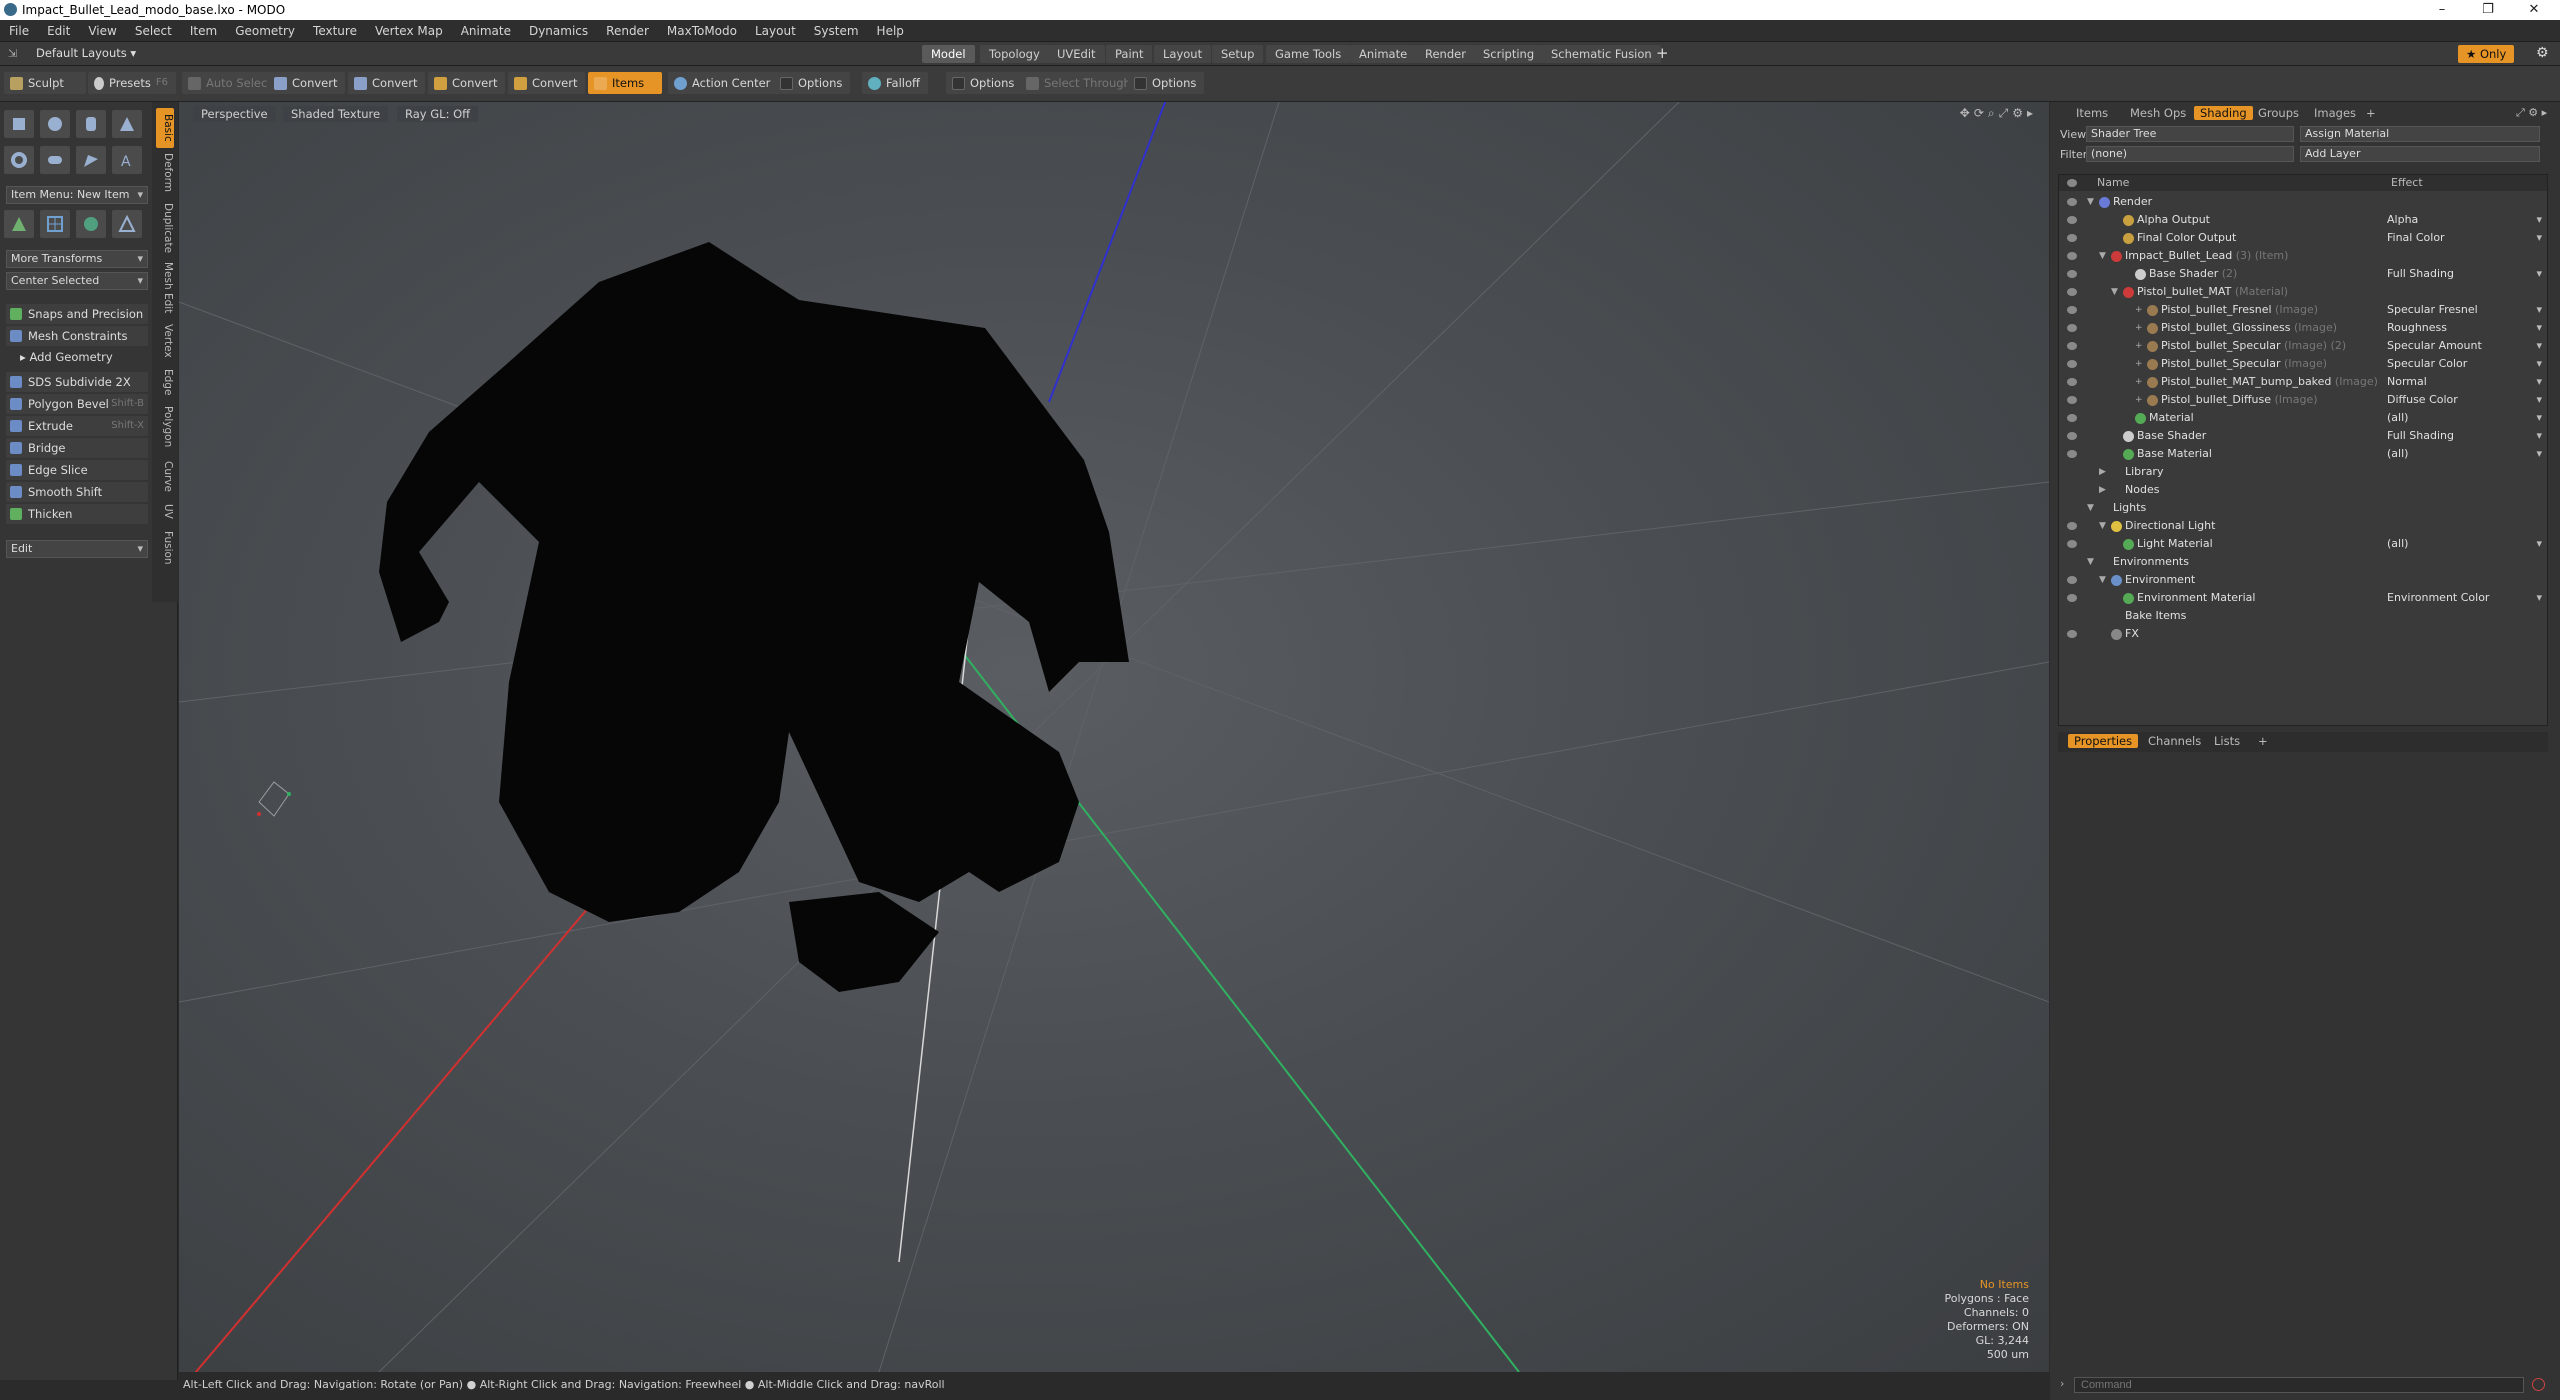 The height and width of the screenshot is (1400, 2560). I want to click on assign-material-button: Assign Material, so click(2420, 134).